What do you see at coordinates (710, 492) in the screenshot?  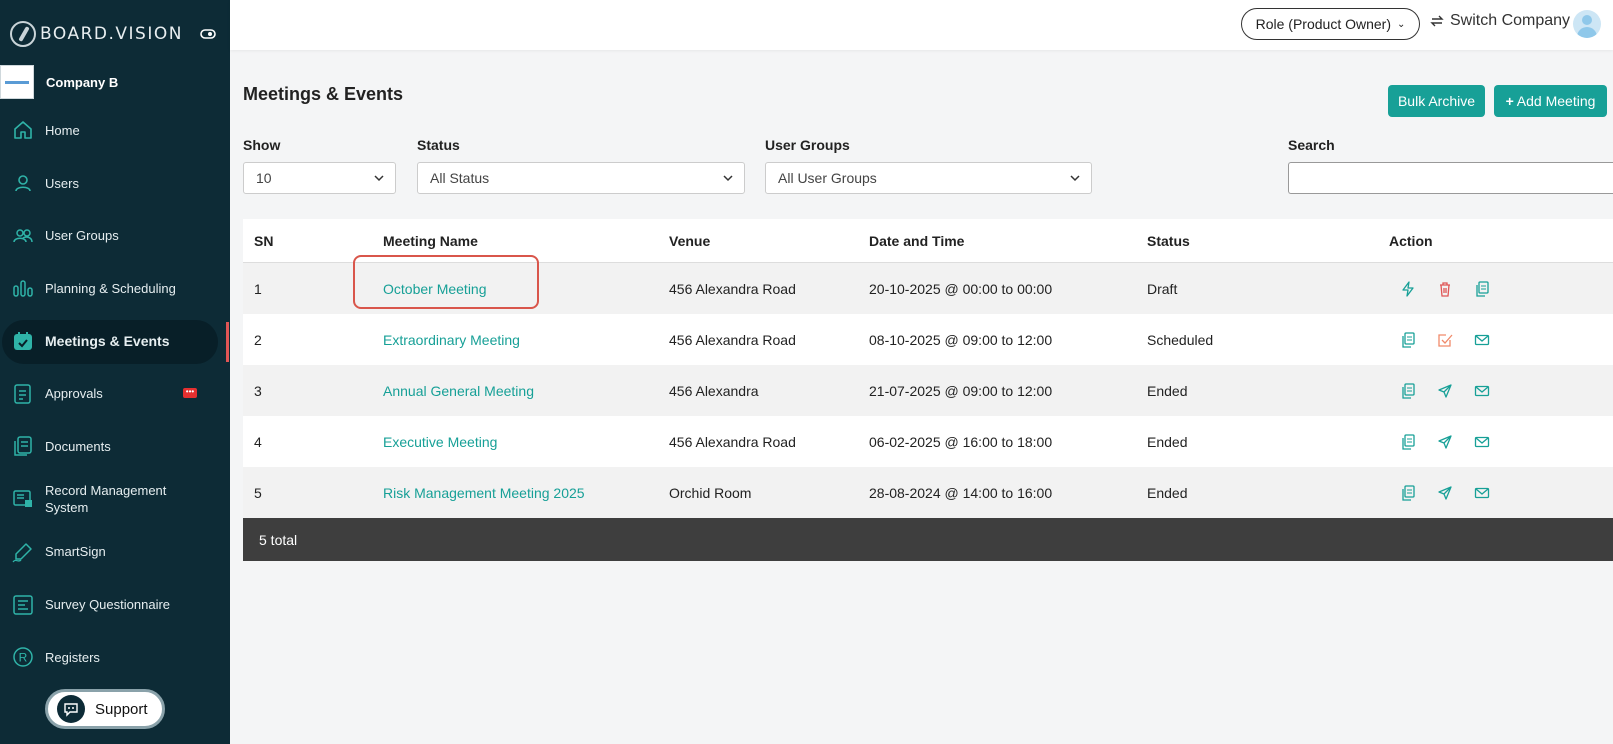 I see `cell-venue: Orchid Room` at bounding box center [710, 492].